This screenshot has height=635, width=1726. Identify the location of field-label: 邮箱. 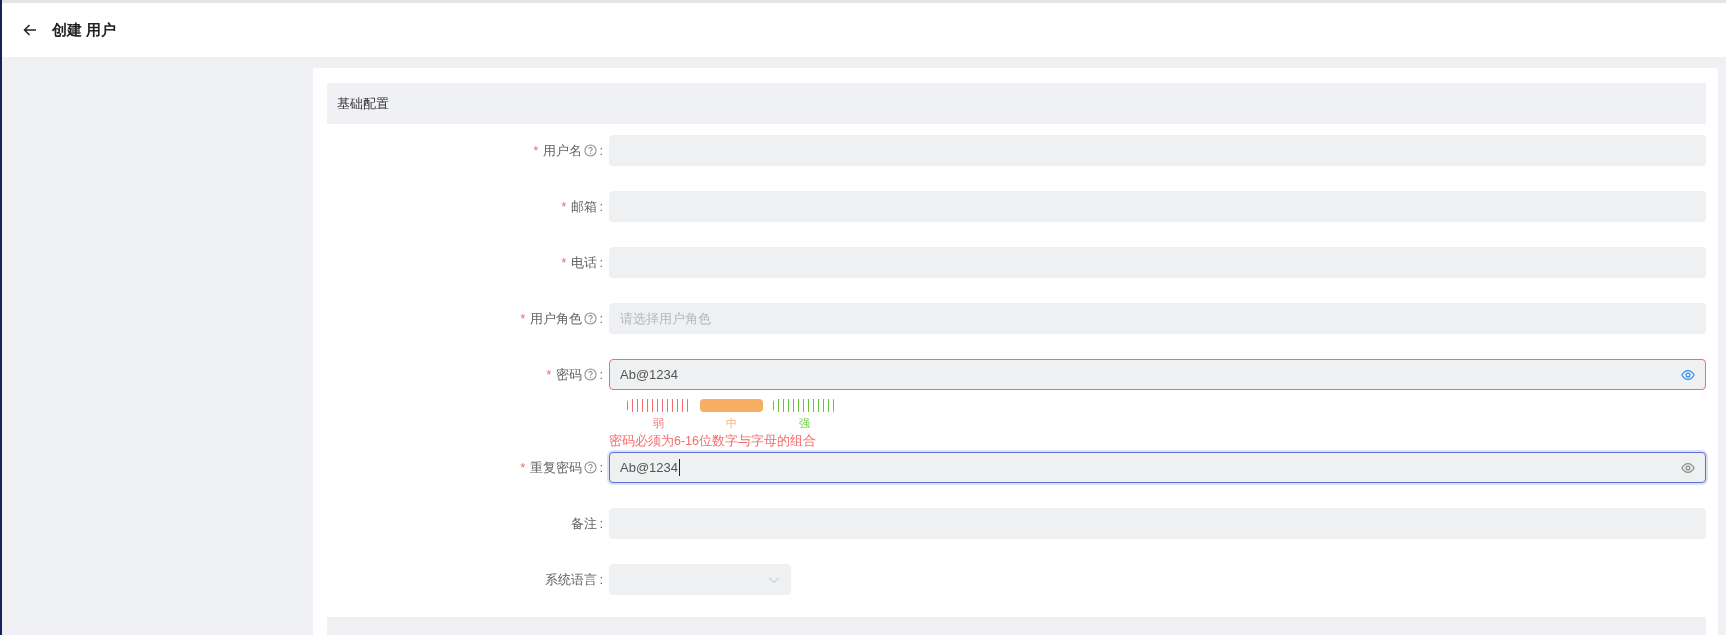
(584, 206).